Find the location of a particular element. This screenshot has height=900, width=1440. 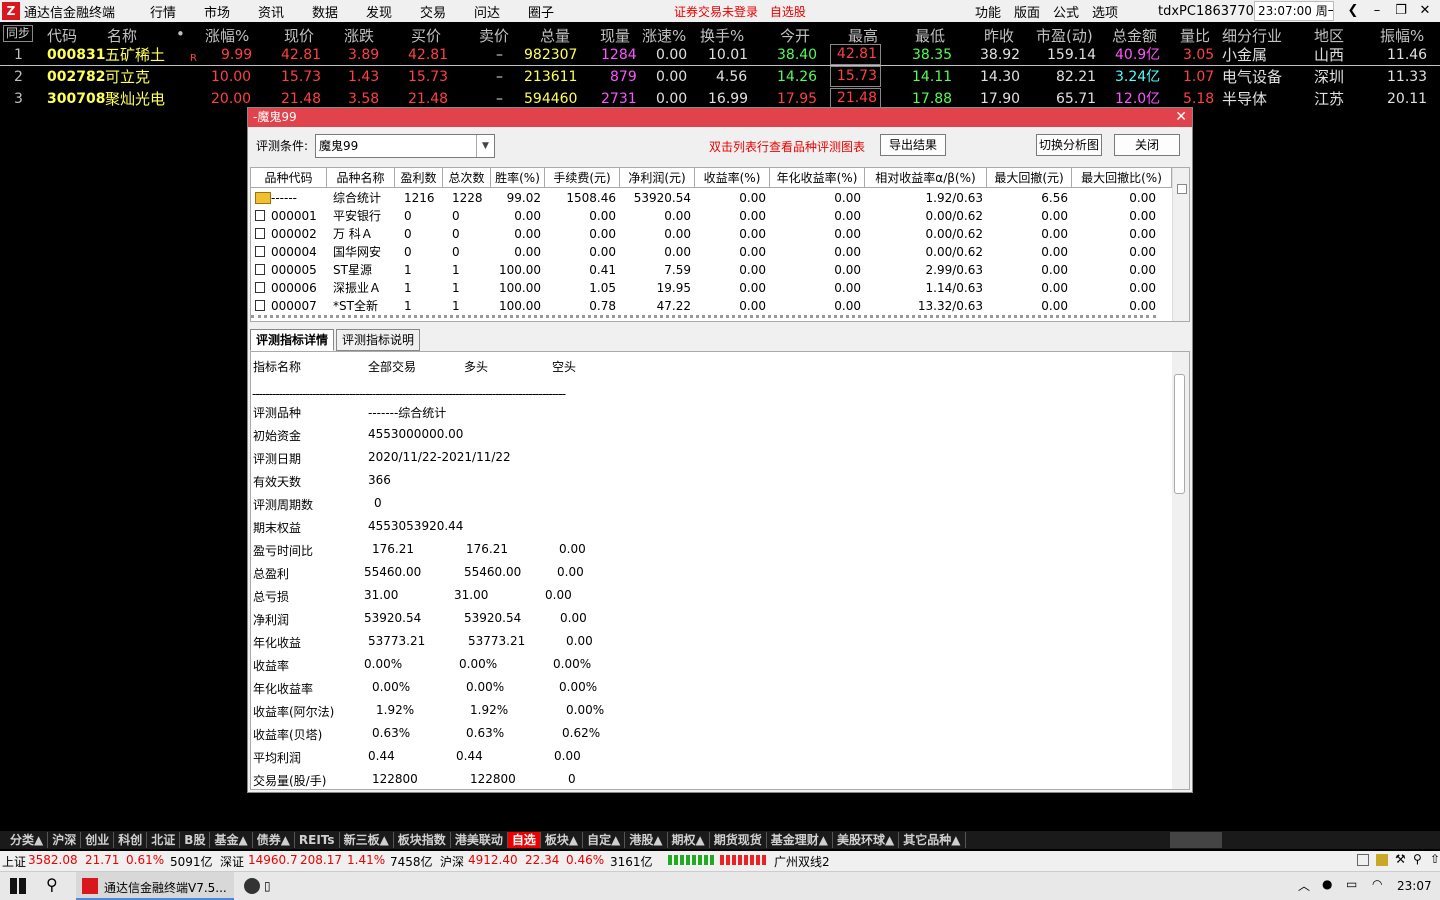

qq-icon: ● is located at coordinates (1327, 884).